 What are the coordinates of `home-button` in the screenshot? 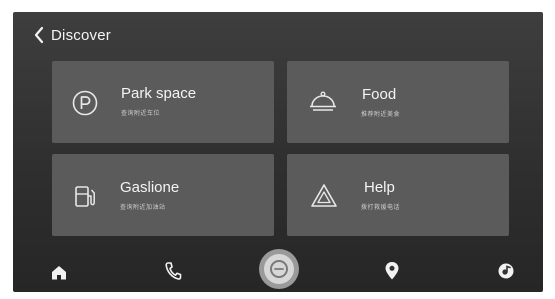 It's located at (59, 272).